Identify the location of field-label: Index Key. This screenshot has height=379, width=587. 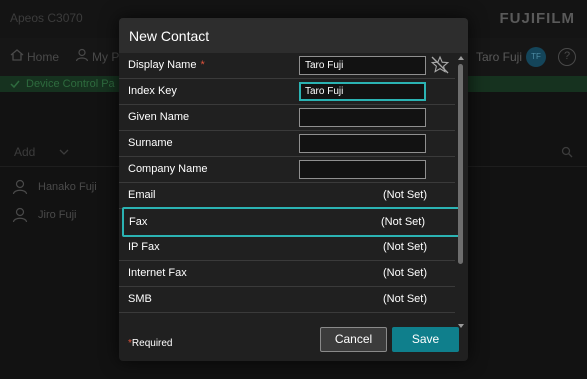
(152, 91).